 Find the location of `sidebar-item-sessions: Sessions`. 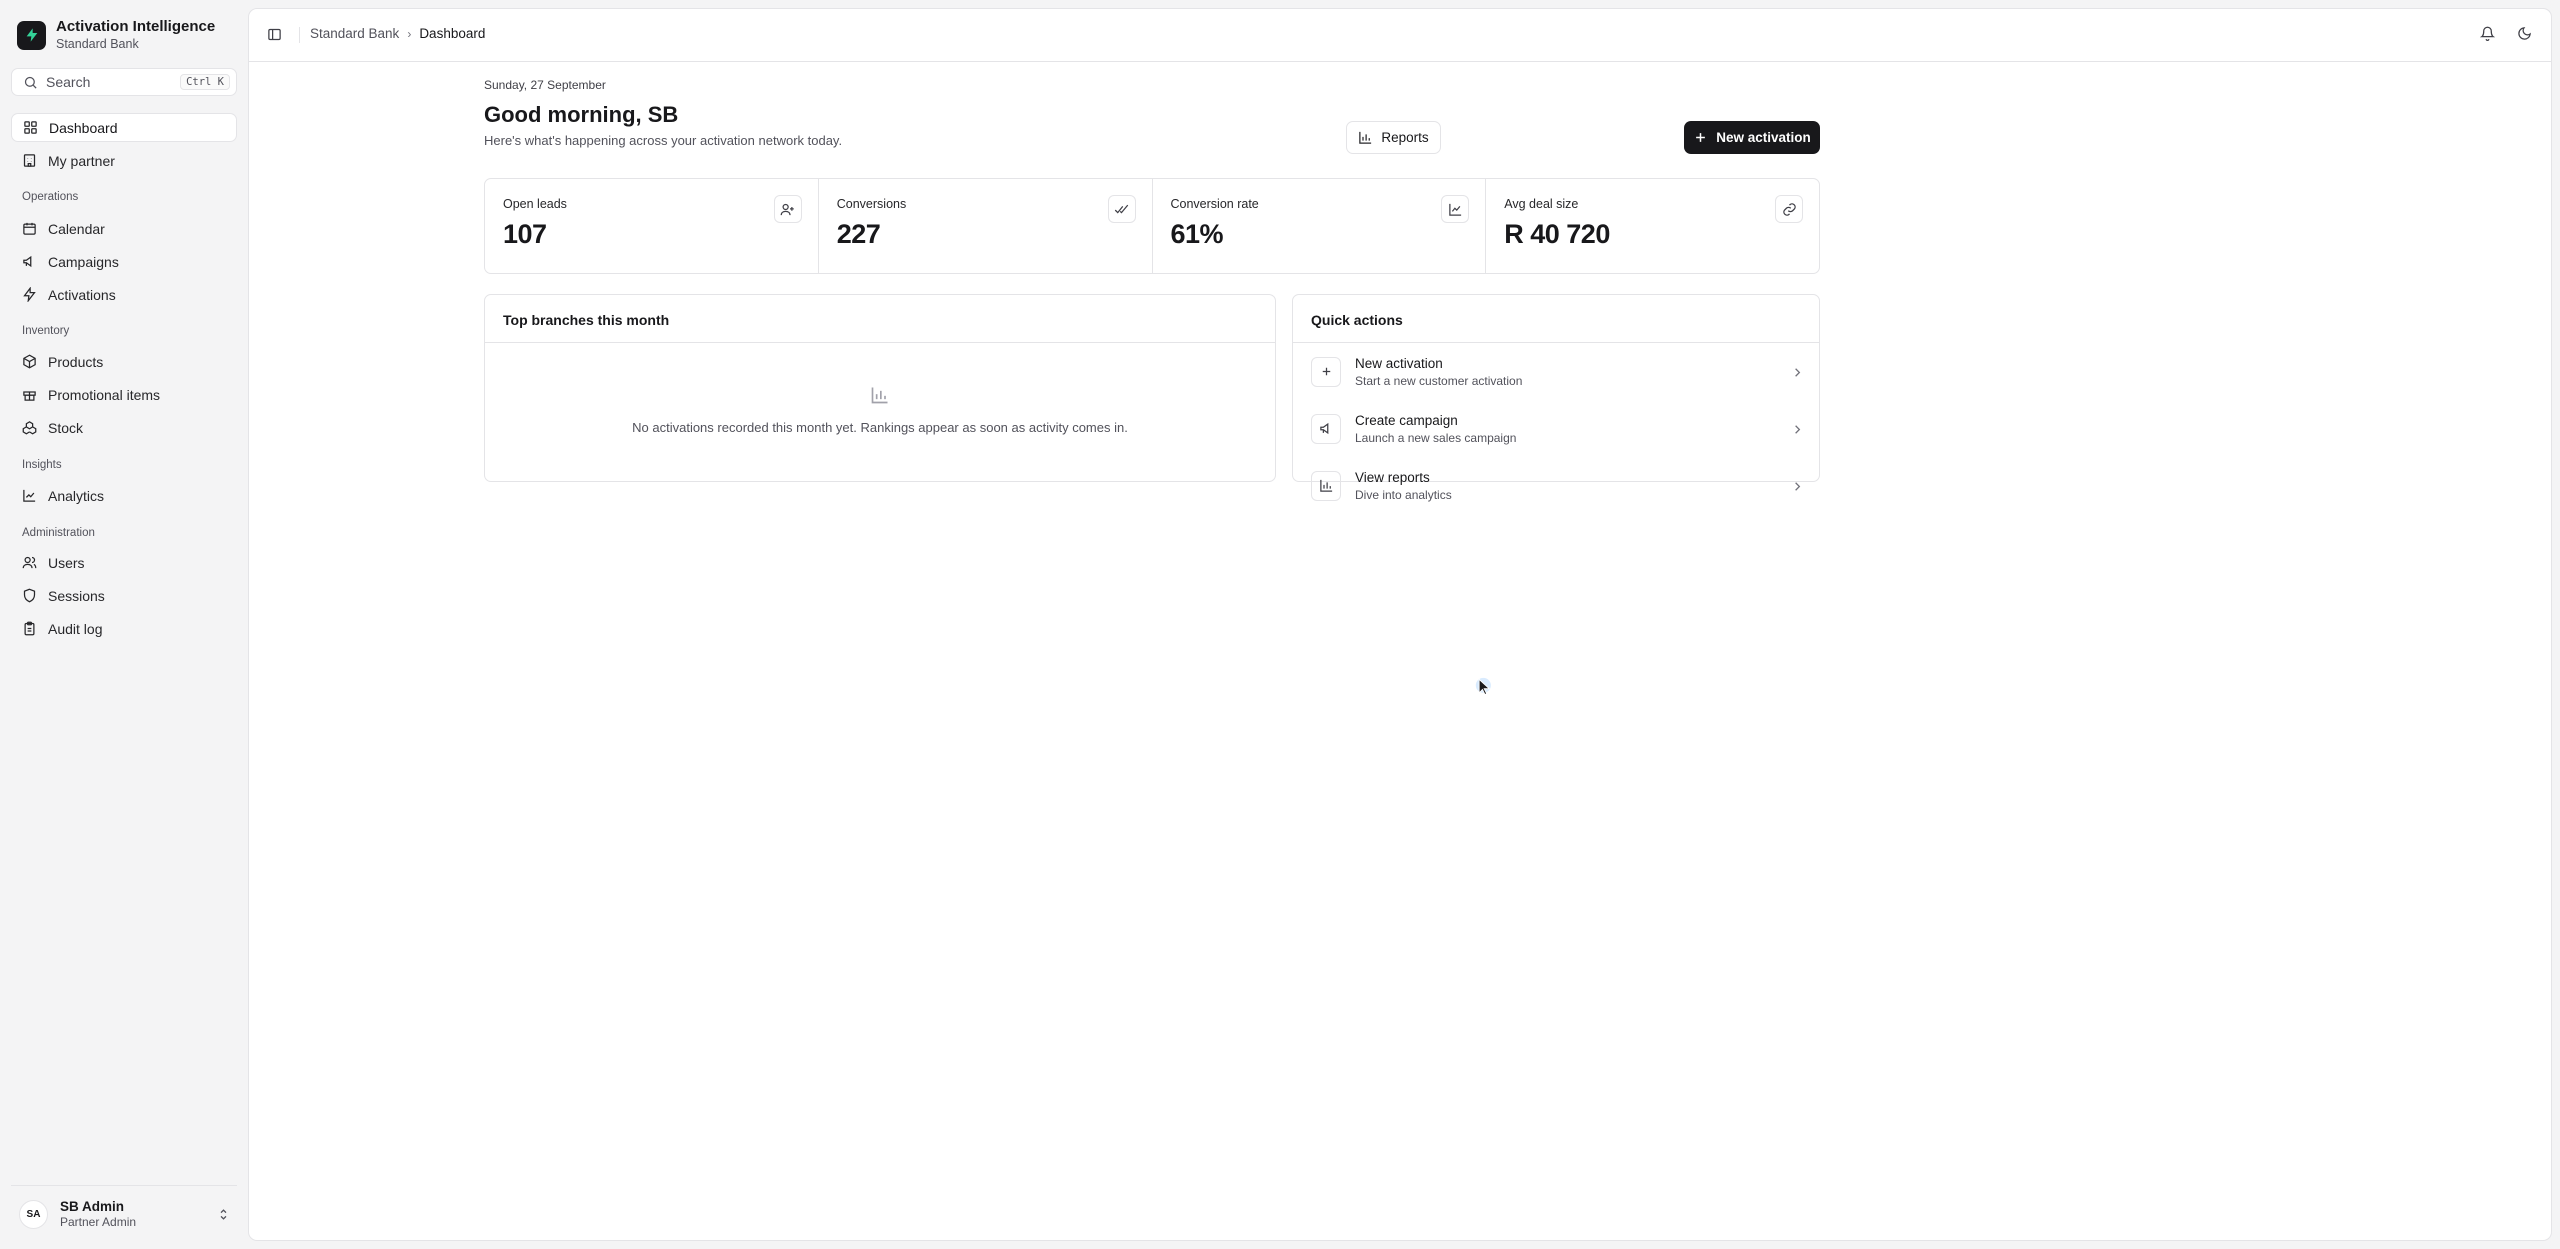

sidebar-item-sessions: Sessions is located at coordinates (124, 595).